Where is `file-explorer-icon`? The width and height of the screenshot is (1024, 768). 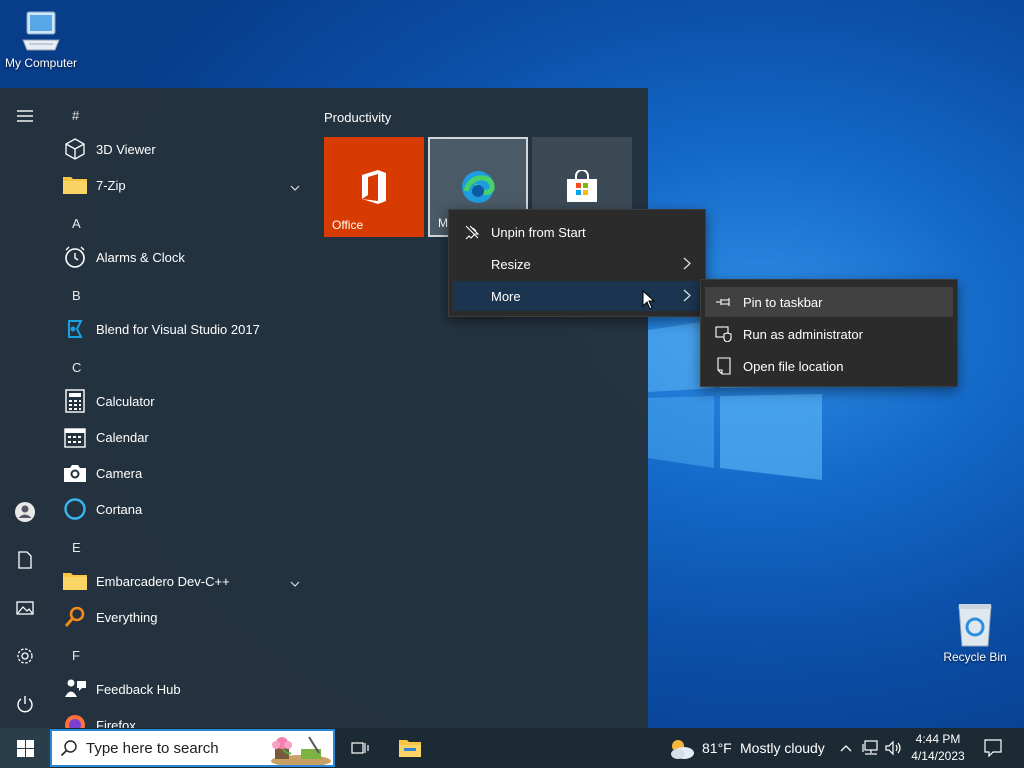 file-explorer-icon is located at coordinates (410, 748).